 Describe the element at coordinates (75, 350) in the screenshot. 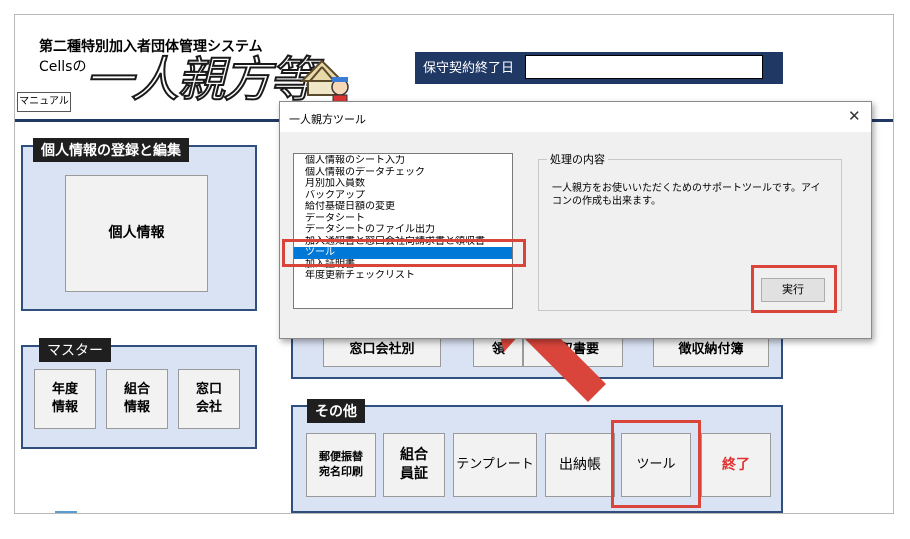

I see `master-group-title: マスター` at that location.